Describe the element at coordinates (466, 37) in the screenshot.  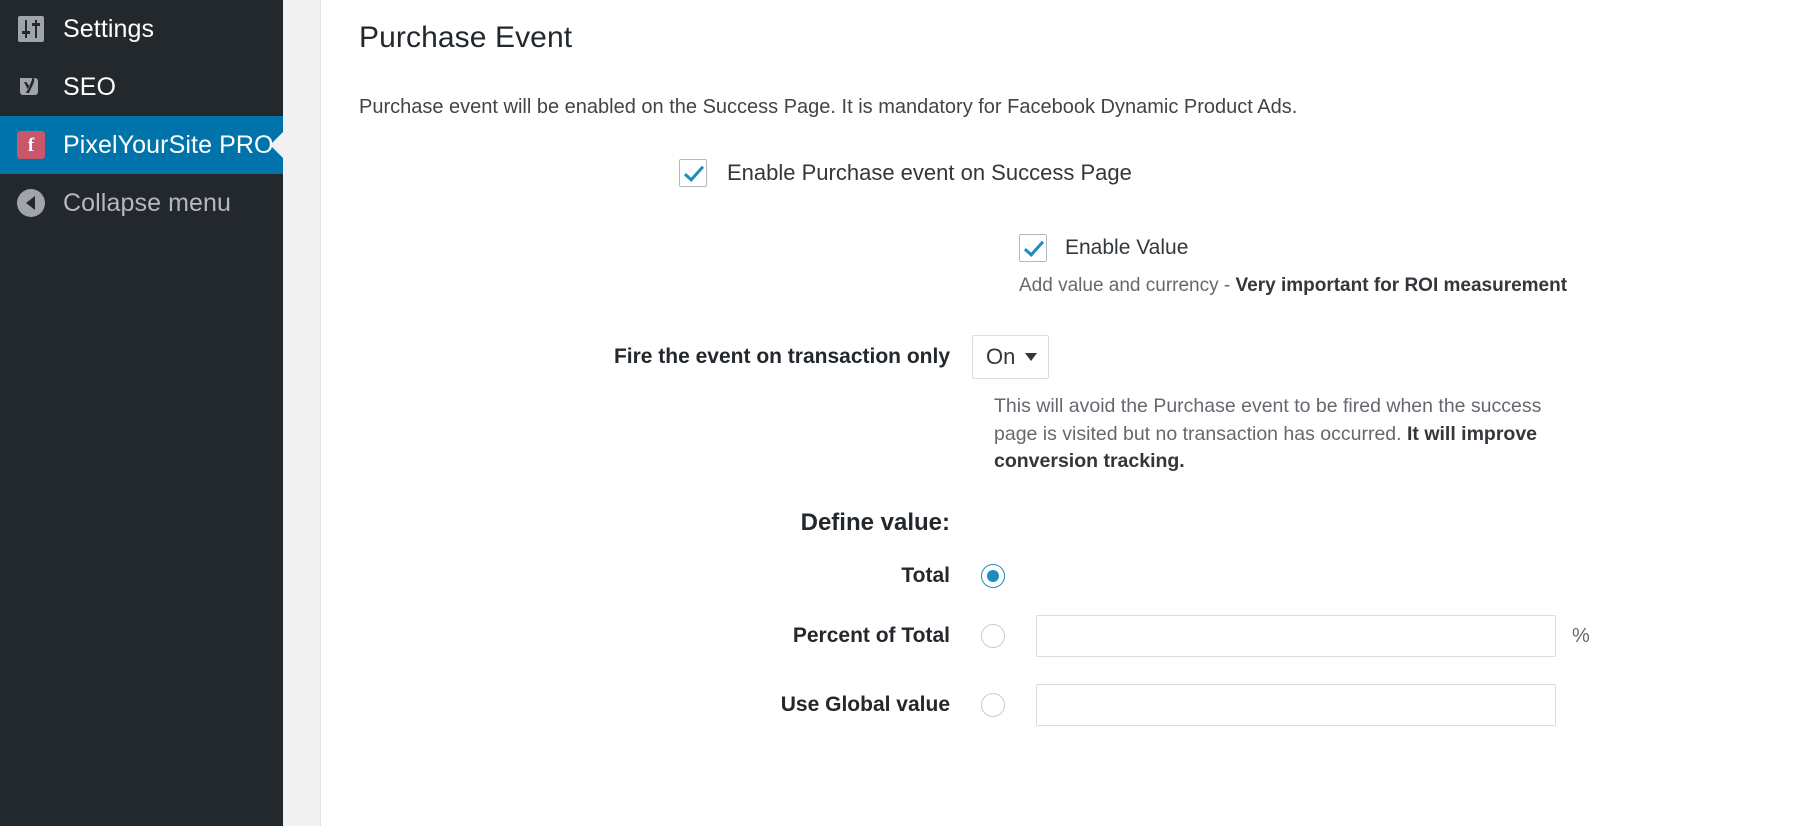
I see `page-title: Purchase Event` at that location.